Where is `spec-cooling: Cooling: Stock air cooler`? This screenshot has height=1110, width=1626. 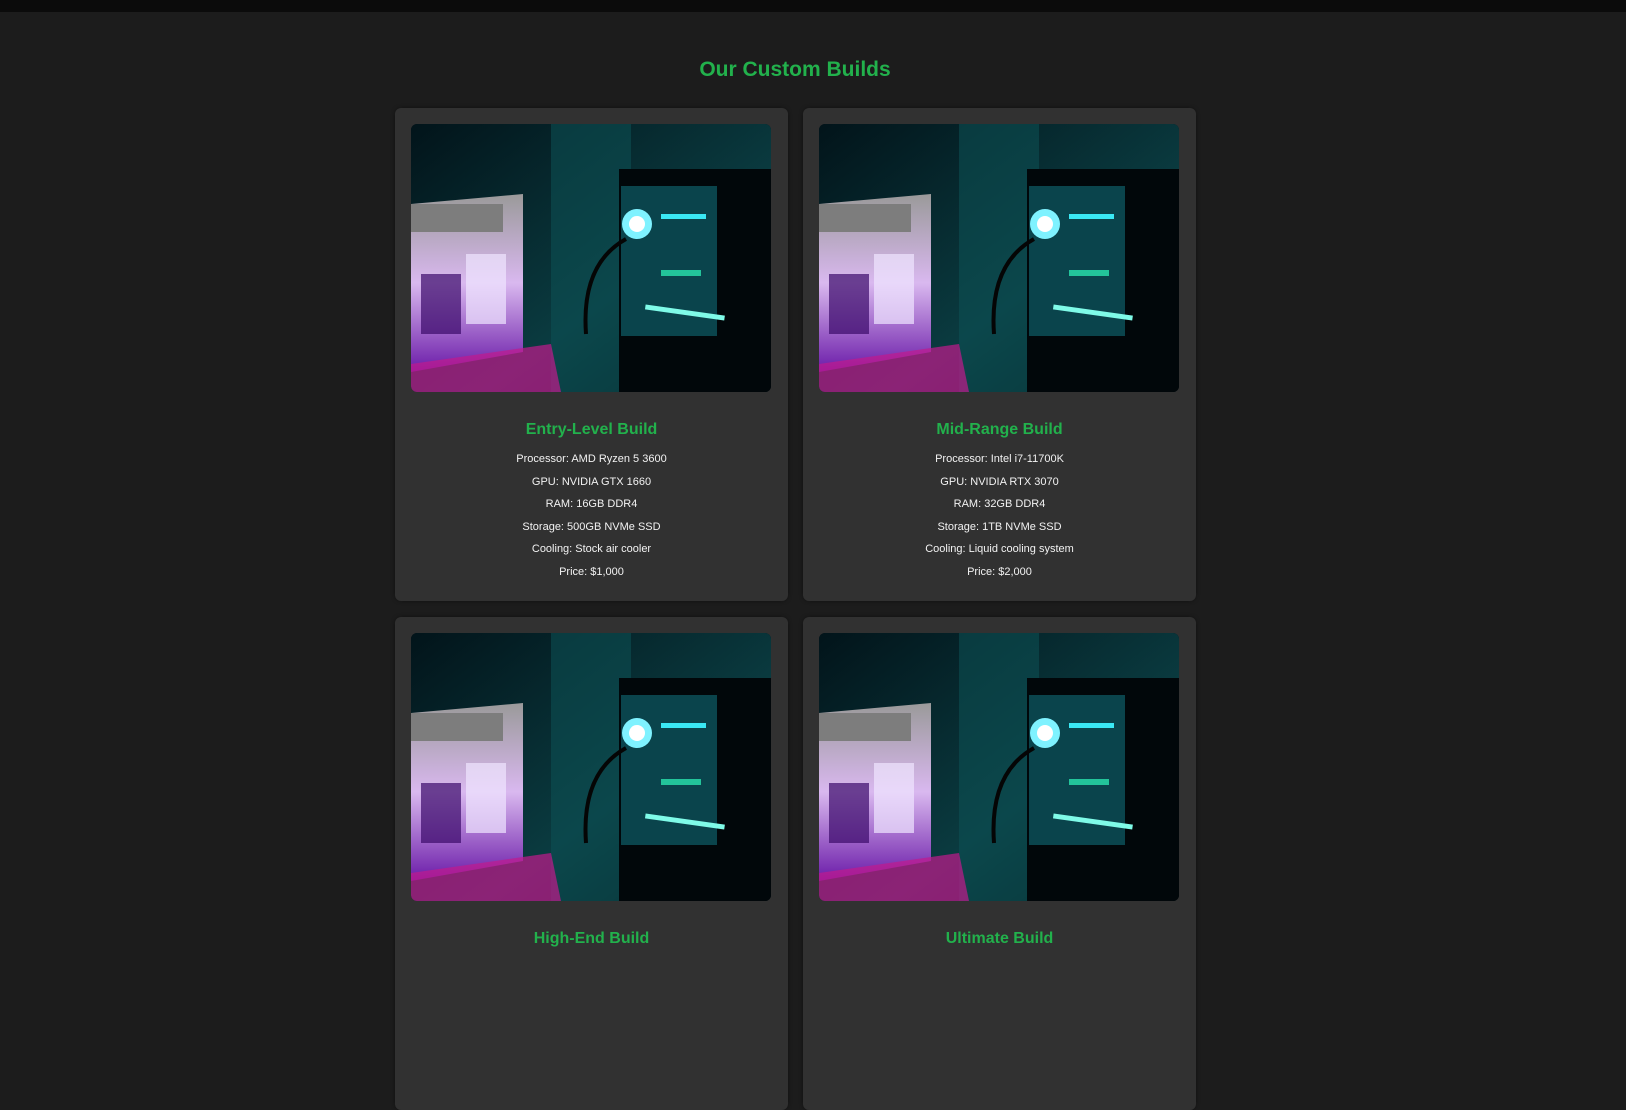 spec-cooling: Cooling: Stock air cooler is located at coordinates (591, 549).